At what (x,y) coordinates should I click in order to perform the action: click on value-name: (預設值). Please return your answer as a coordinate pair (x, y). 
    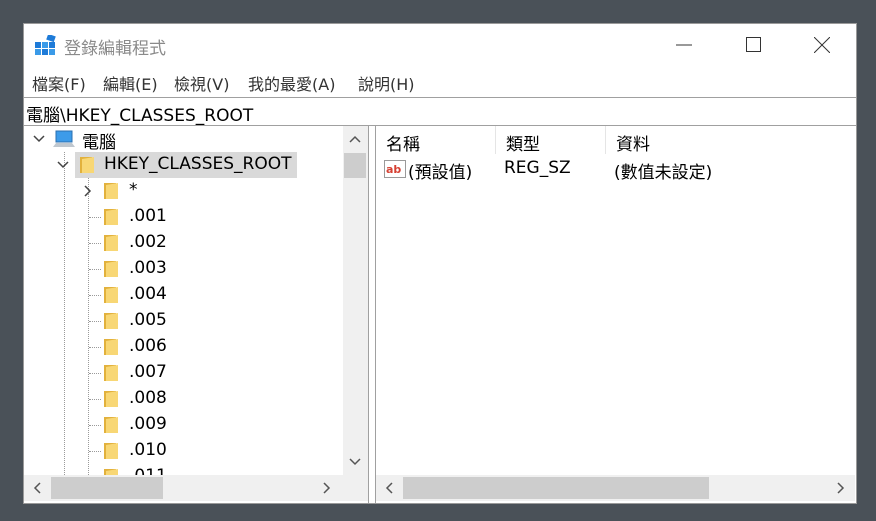
    Looking at the image, I should click on (440, 173).